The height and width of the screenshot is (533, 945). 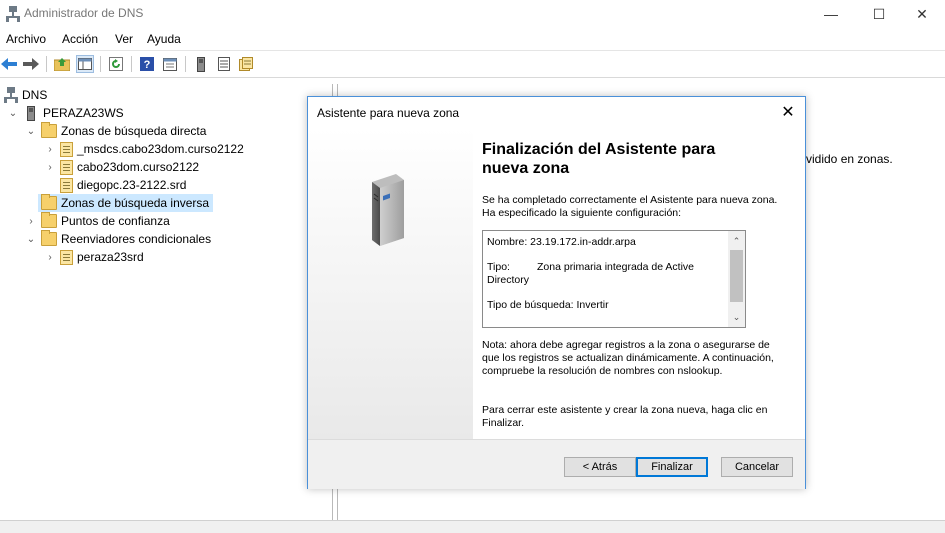 What do you see at coordinates (116, 64) in the screenshot?
I see `refresh-icon` at bounding box center [116, 64].